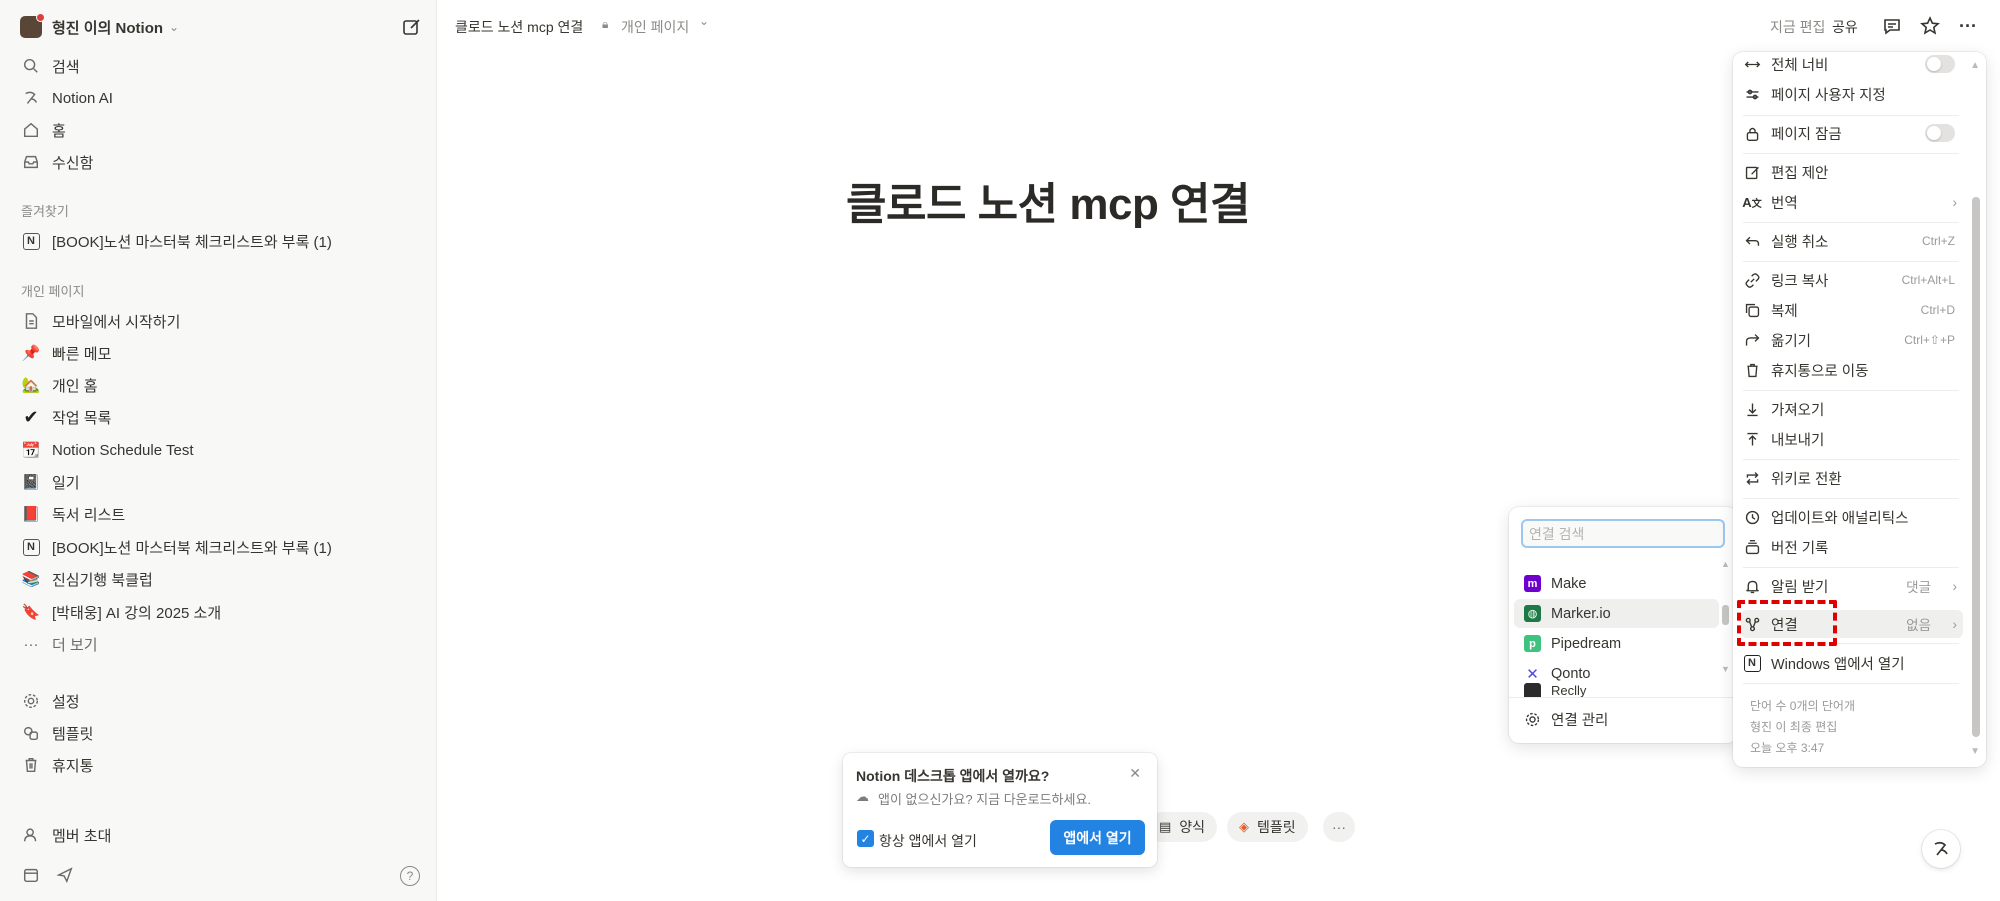 This screenshot has width=2000, height=901. I want to click on sidebar-item-trash: 휴지통, so click(218, 765).